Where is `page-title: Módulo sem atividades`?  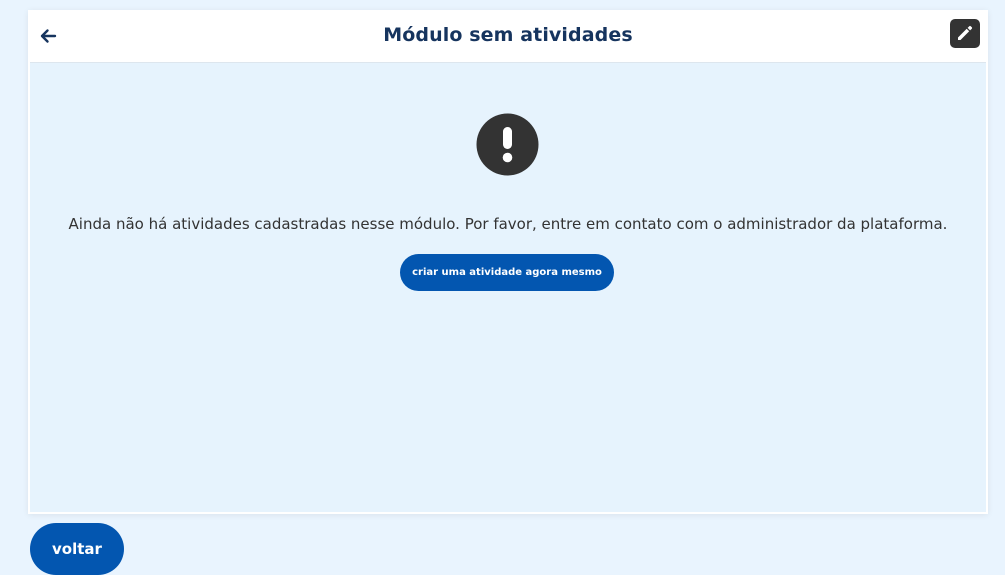
page-title: Módulo sem atividades is located at coordinates (508, 35).